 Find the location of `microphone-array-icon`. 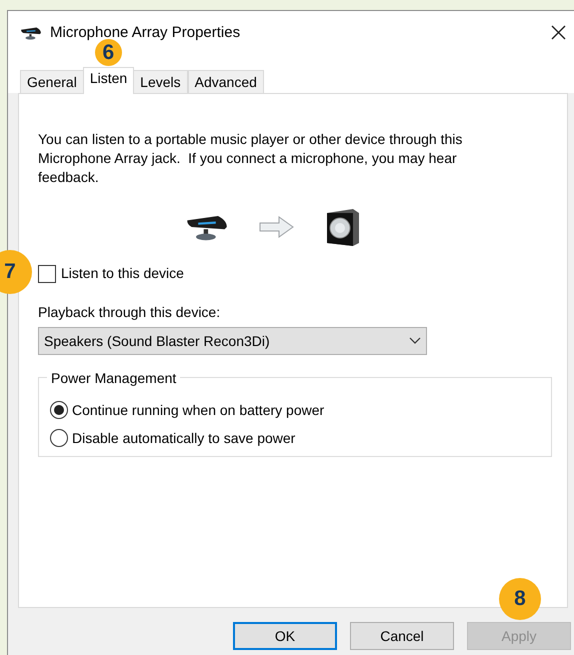

microphone-array-icon is located at coordinates (31, 33).